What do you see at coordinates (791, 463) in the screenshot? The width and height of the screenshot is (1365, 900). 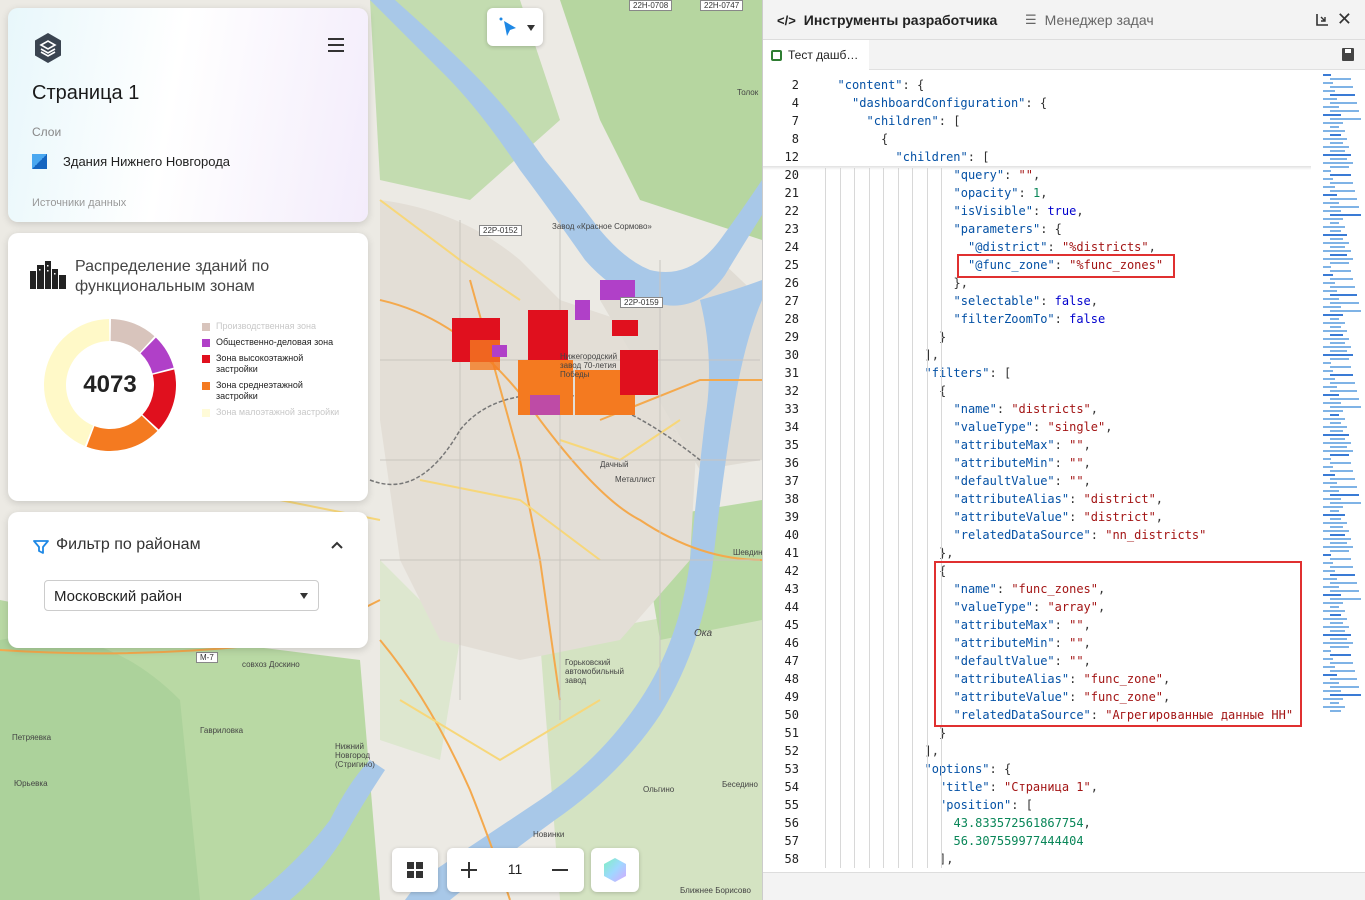 I see `line-number: 36` at bounding box center [791, 463].